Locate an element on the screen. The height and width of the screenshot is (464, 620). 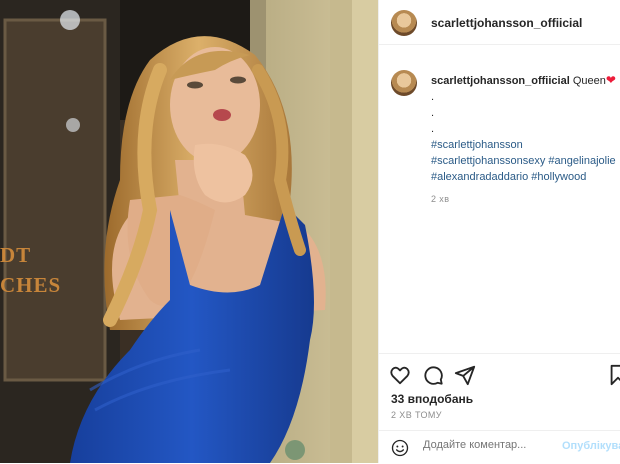
likes-count: 33 вподобань is located at coordinates (432, 399).